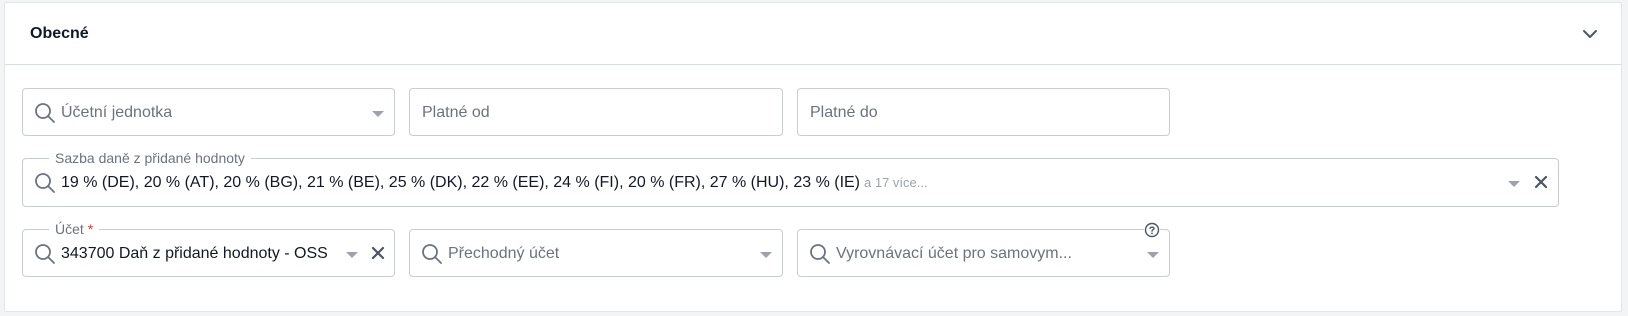 This screenshot has height=316, width=1628. I want to click on valid-to-placeholder: Platné do, so click(844, 112).